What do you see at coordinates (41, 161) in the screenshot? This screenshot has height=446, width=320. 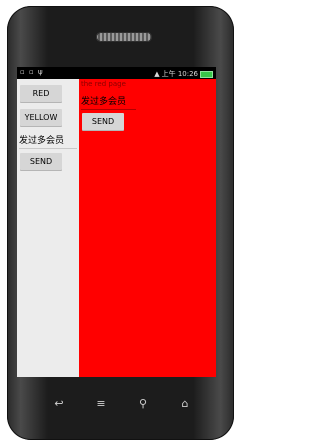 I see `left-send-button: SEND` at bounding box center [41, 161].